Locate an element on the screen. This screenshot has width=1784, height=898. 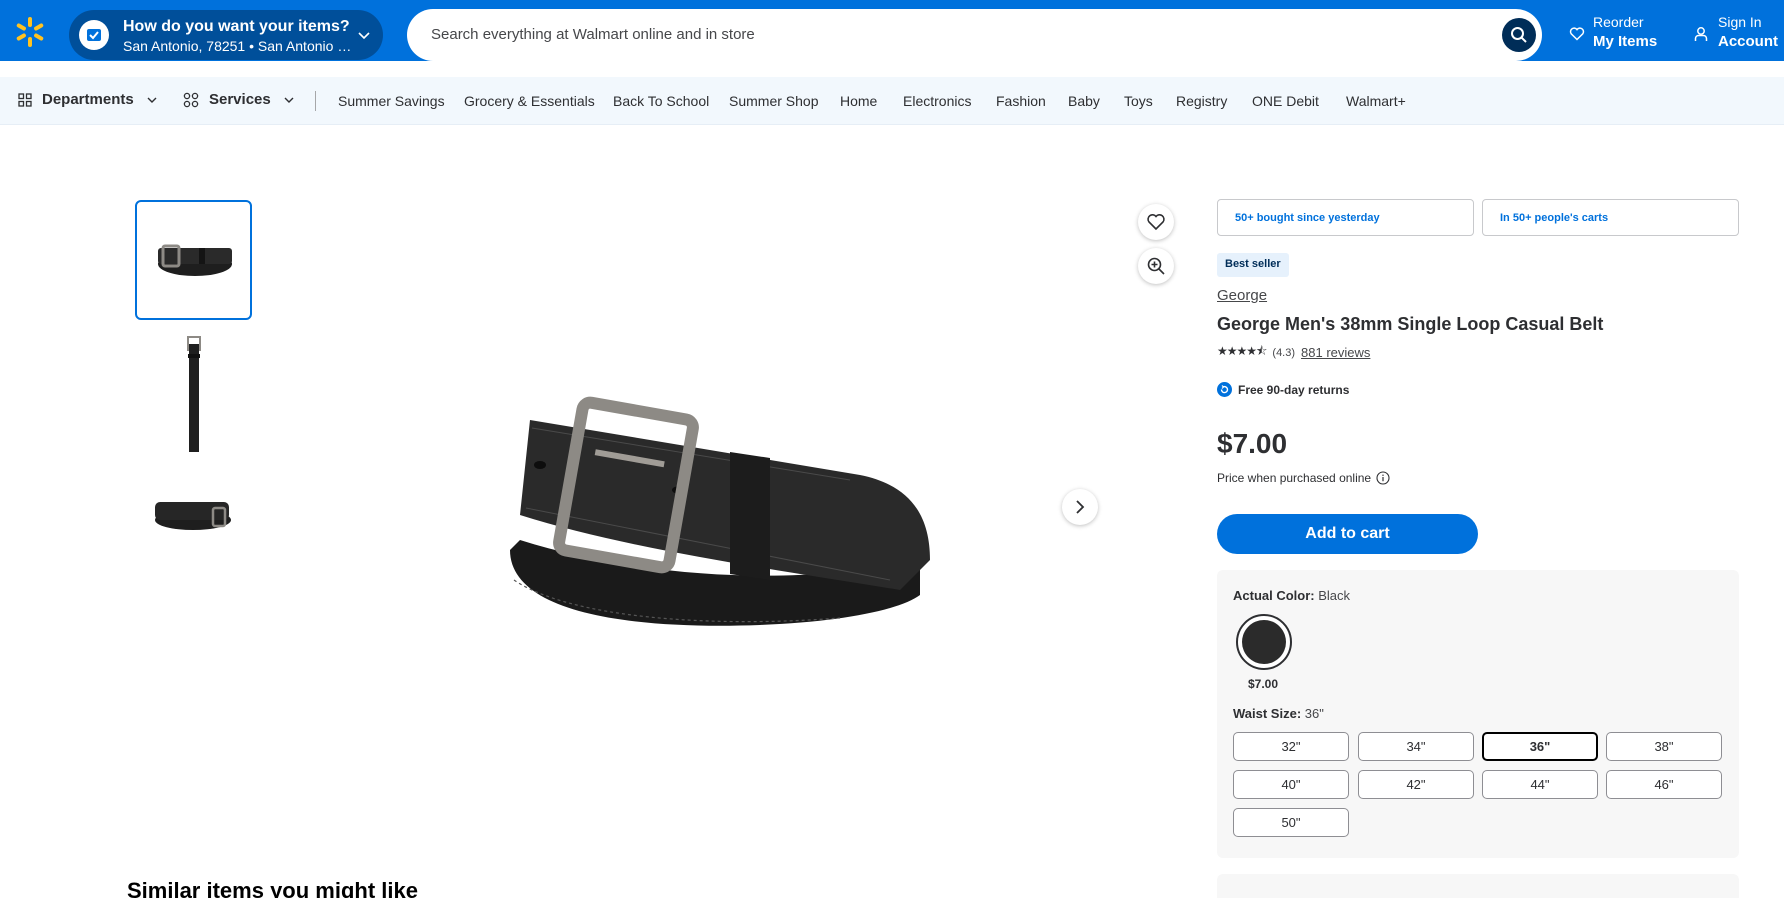
size-option: 32" is located at coordinates (1291, 746).